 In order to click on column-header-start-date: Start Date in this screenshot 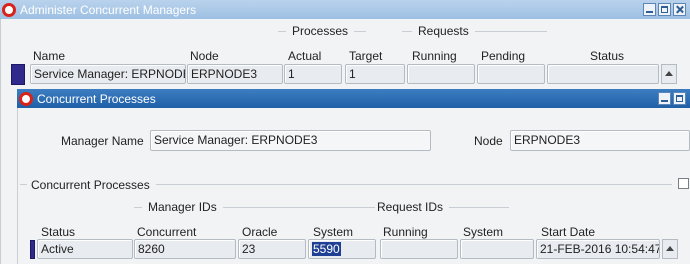, I will do `click(568, 232)`.